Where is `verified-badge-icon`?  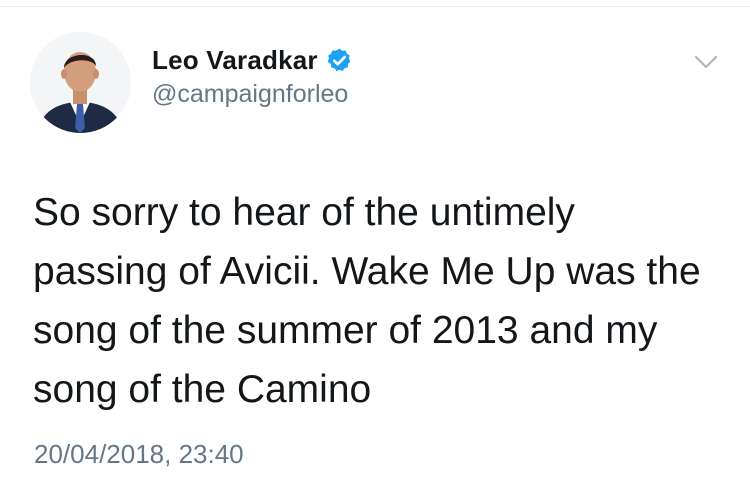 verified-badge-icon is located at coordinates (339, 60).